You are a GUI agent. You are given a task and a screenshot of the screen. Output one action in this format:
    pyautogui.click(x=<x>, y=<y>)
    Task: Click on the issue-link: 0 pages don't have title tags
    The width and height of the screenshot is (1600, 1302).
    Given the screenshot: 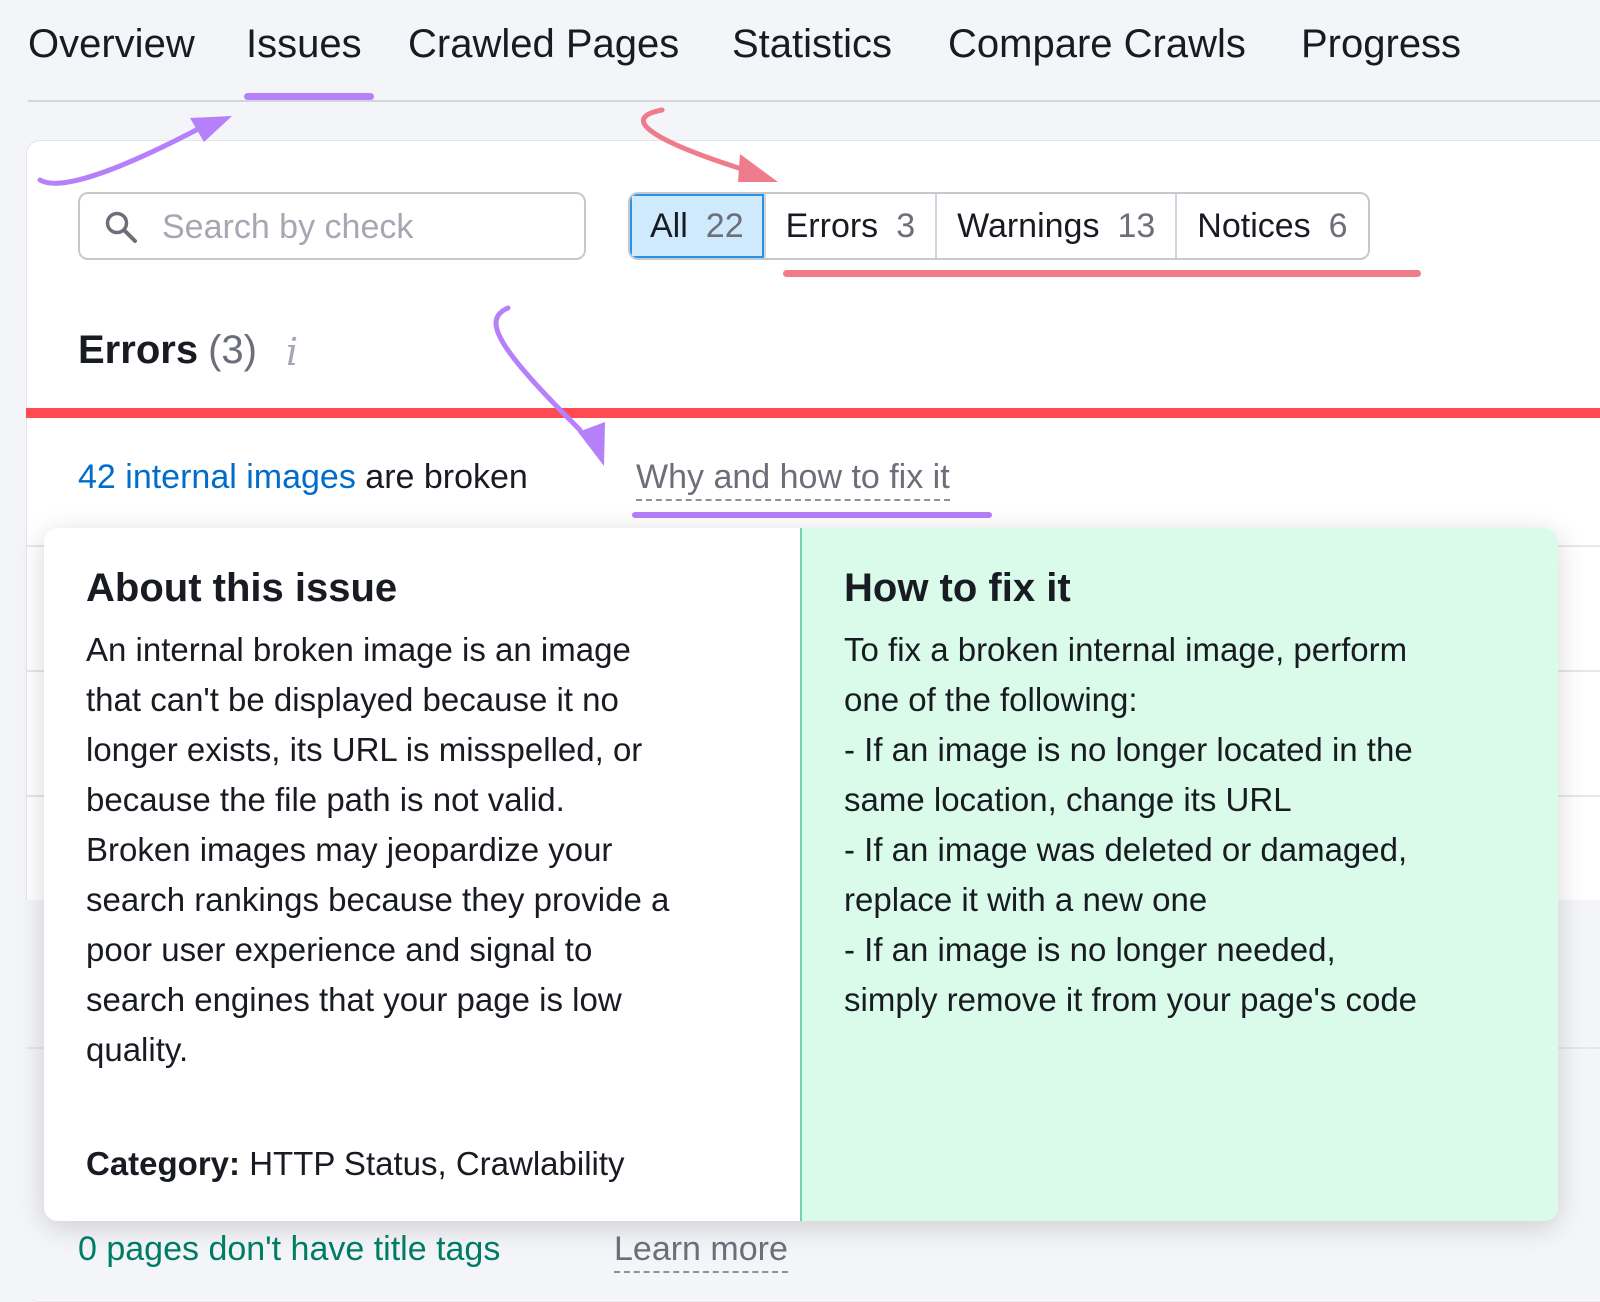 What is the action you would take?
    pyautogui.click(x=289, y=1249)
    